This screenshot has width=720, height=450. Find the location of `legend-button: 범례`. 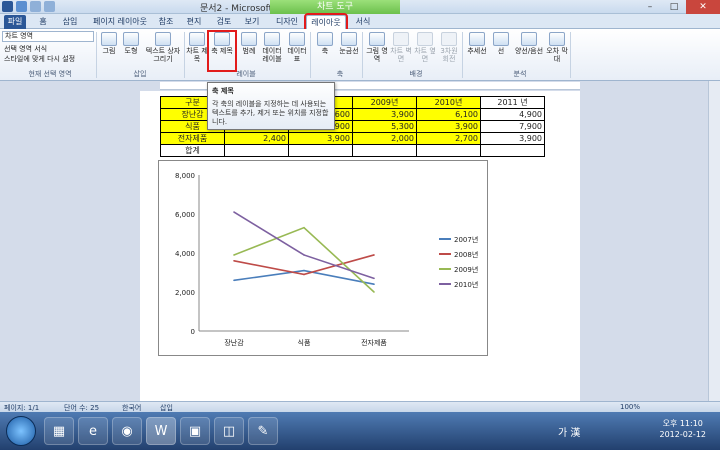

legend-button: 범례 is located at coordinates (249, 43).